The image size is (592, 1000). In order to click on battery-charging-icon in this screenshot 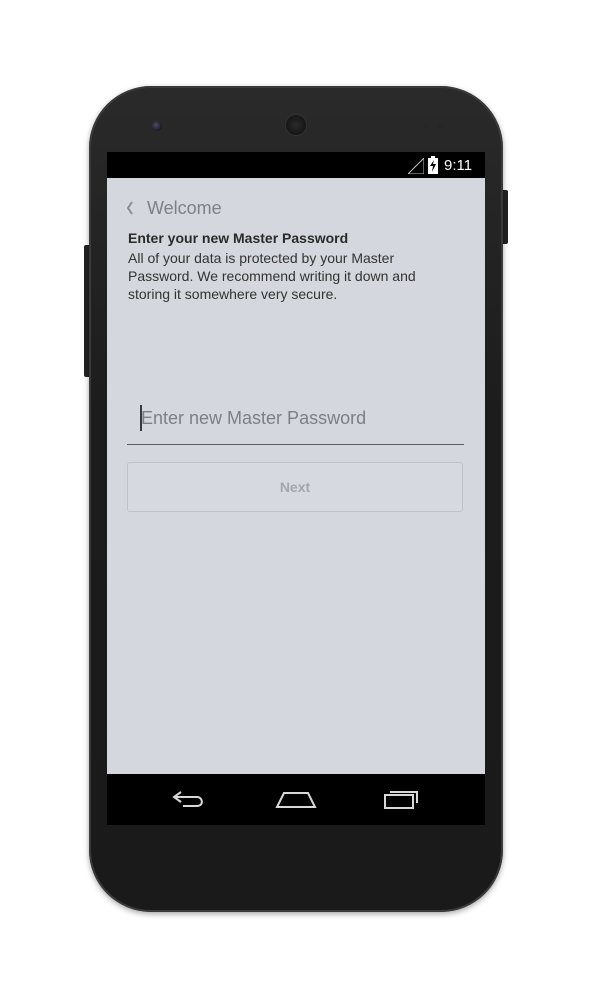, I will do `click(433, 165)`.